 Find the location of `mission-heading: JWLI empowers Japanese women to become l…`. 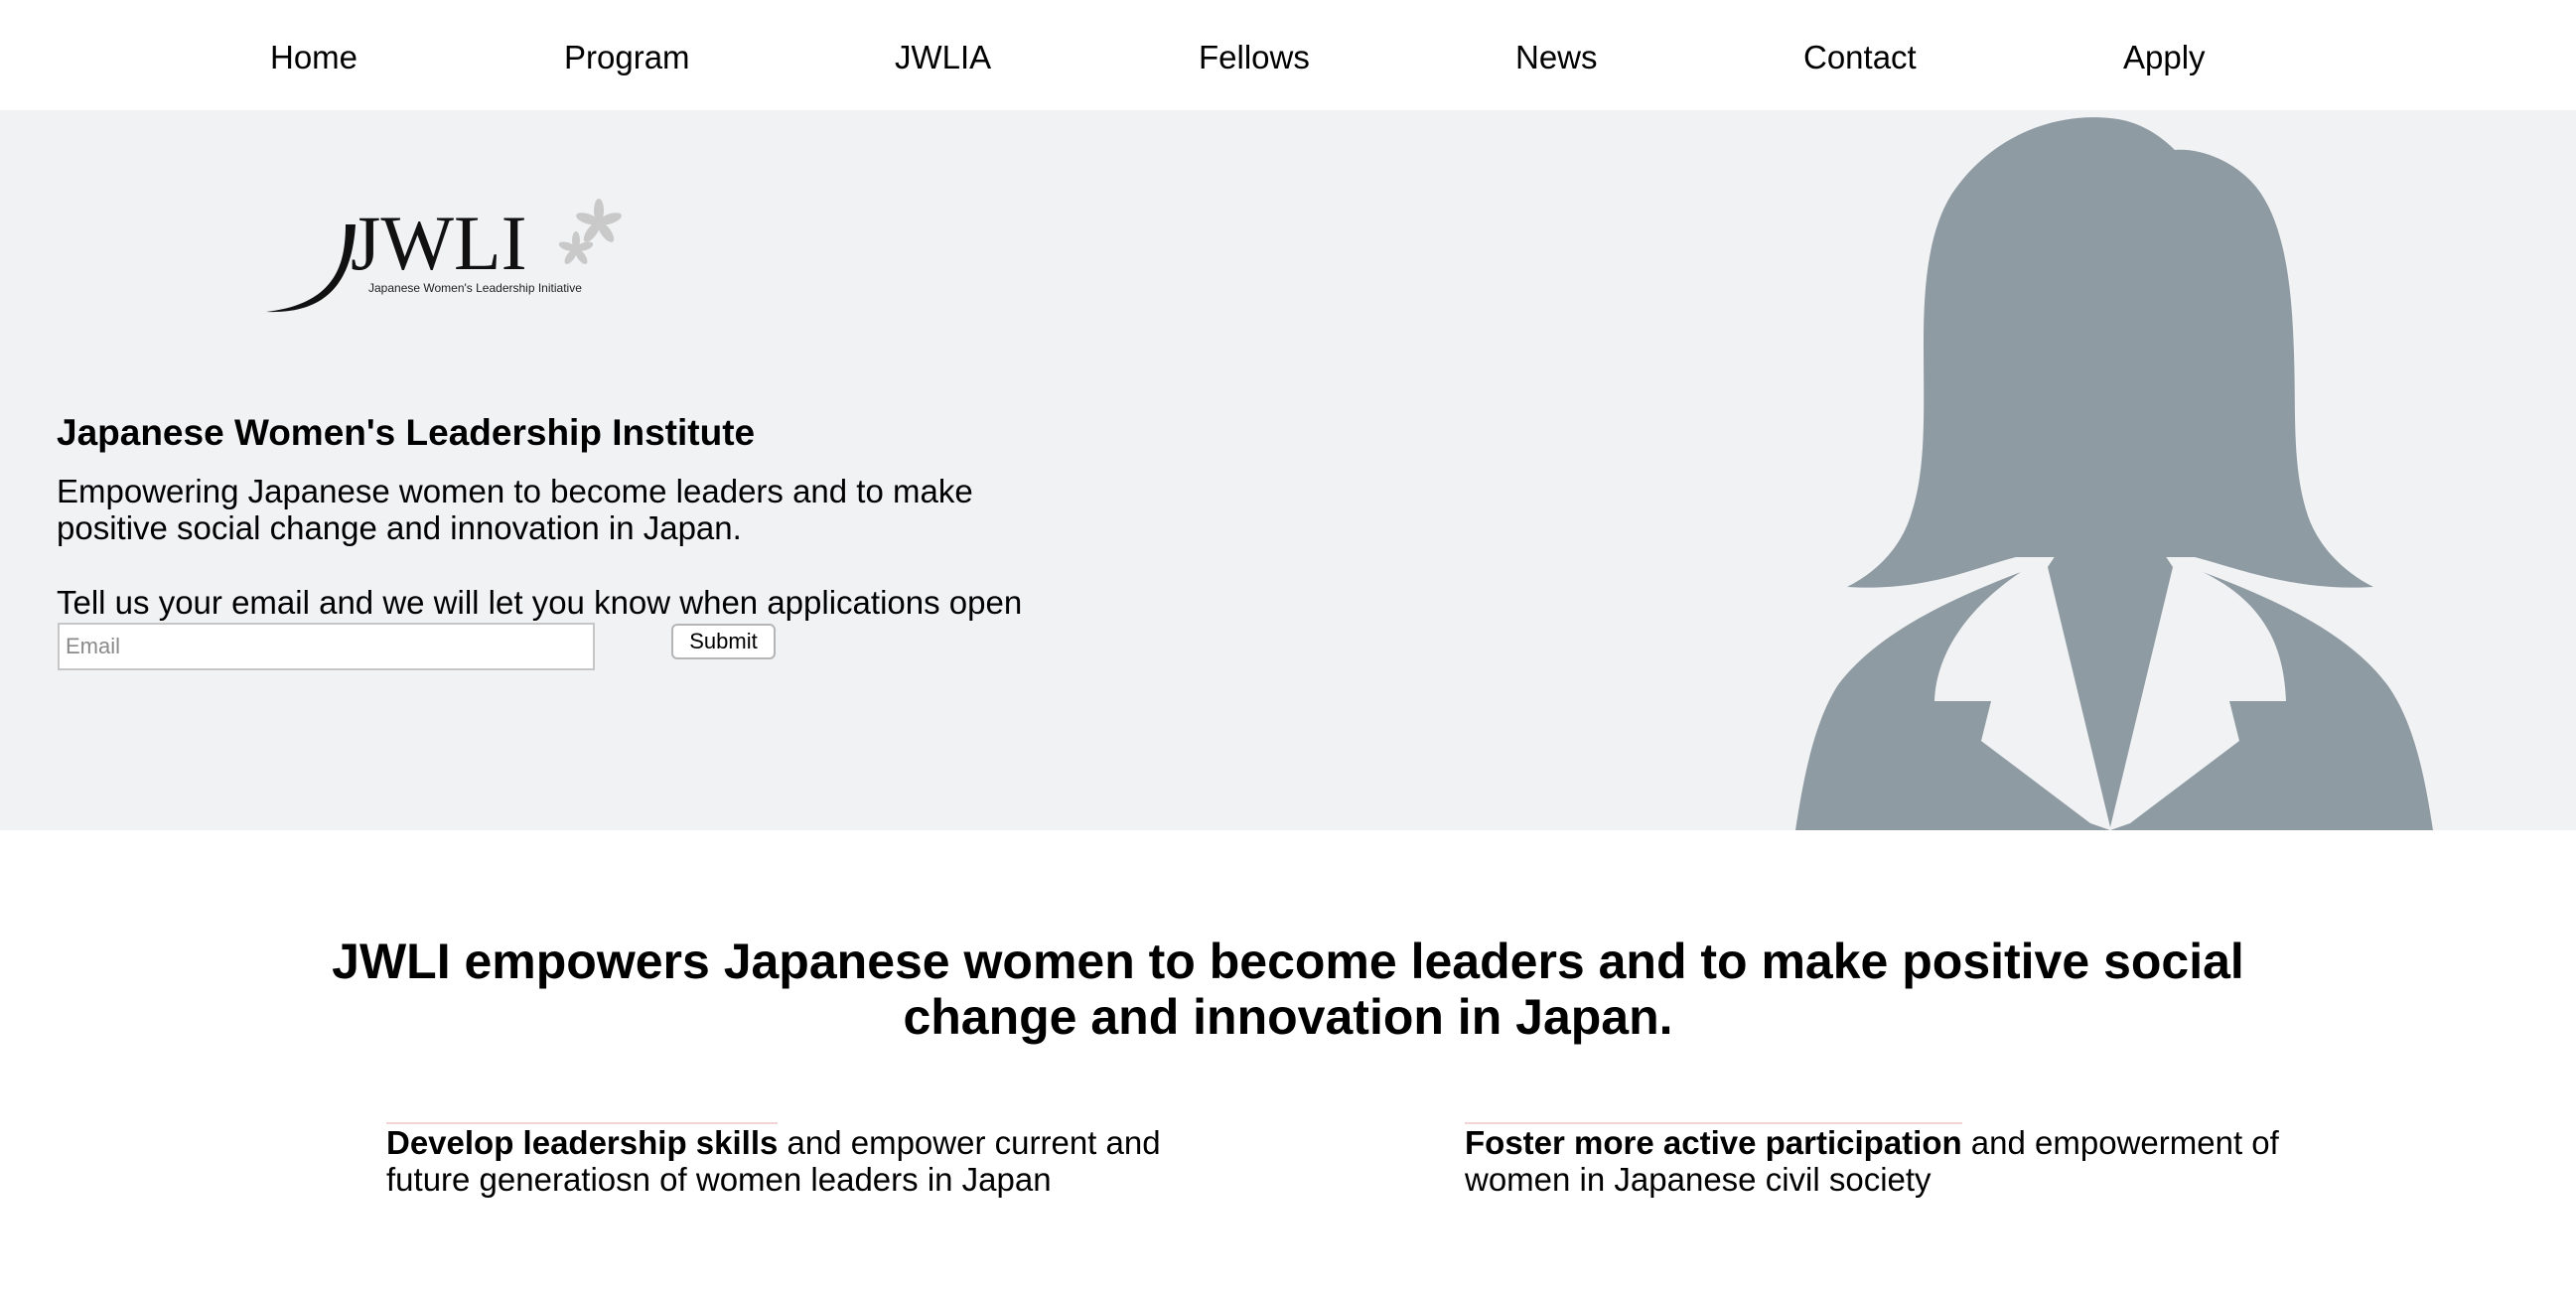

mission-heading: JWLI empowers Japanese women to become l… is located at coordinates (1288, 989).